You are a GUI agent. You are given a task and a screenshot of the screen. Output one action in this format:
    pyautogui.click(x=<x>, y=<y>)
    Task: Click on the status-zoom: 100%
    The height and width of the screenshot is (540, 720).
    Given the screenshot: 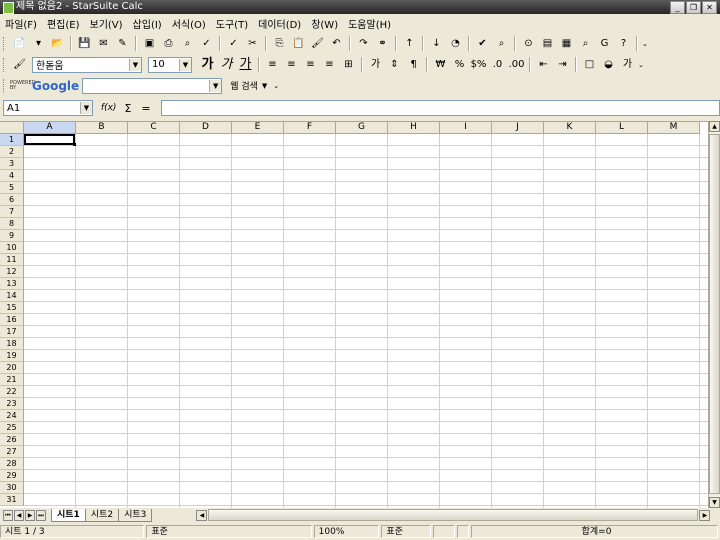 What is the action you would take?
    pyautogui.click(x=346, y=531)
    